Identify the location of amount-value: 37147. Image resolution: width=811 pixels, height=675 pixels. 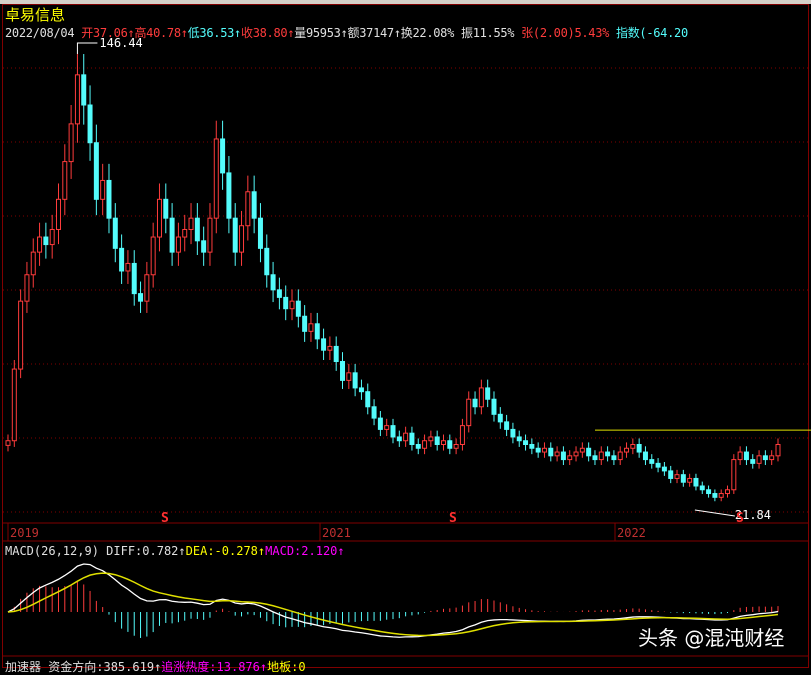
(376, 33).